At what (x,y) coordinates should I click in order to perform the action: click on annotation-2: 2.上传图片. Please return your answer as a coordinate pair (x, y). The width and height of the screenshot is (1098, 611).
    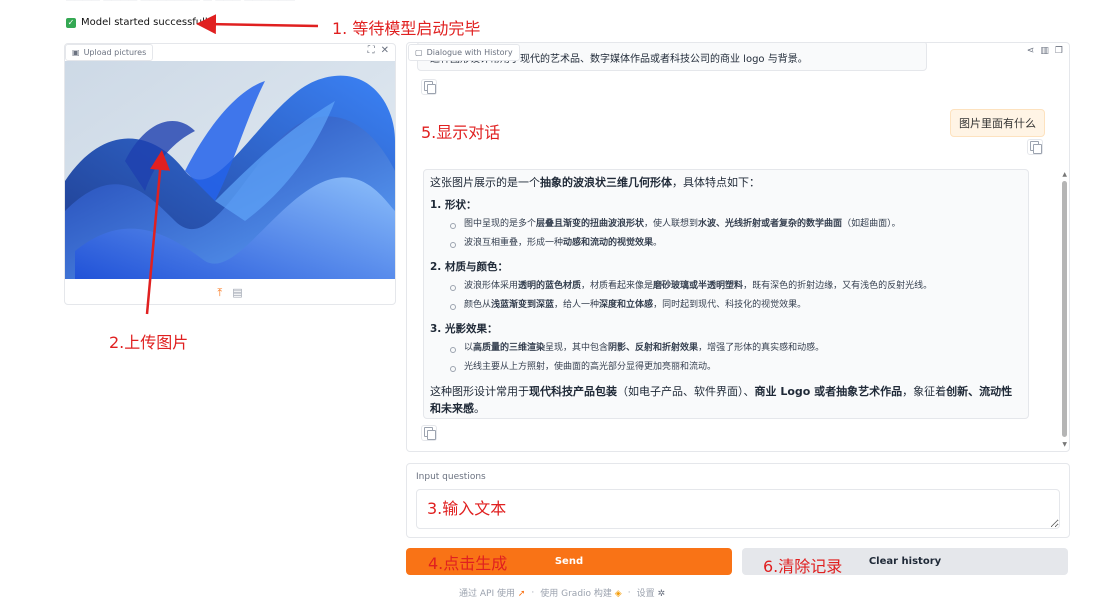
    Looking at the image, I should click on (149, 342).